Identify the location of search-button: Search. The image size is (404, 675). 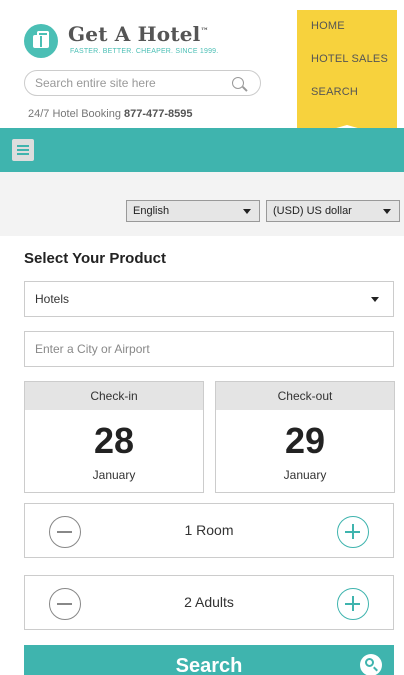
(209, 660).